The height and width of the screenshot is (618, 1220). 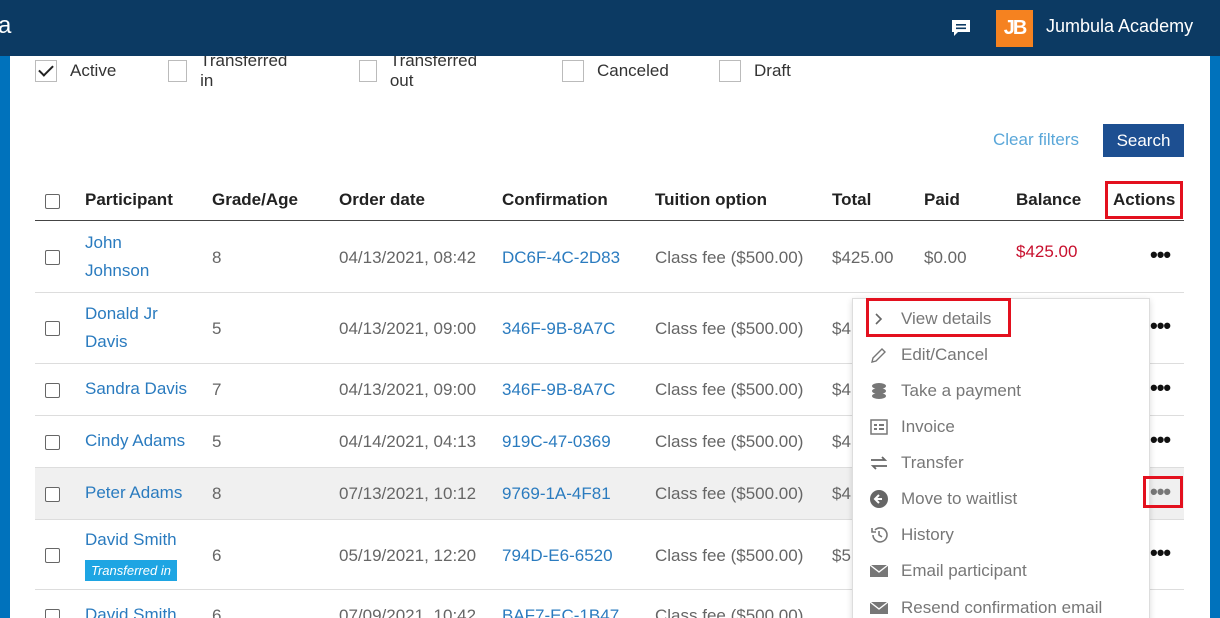 I want to click on total-cell: $425.00, so click(x=863, y=257).